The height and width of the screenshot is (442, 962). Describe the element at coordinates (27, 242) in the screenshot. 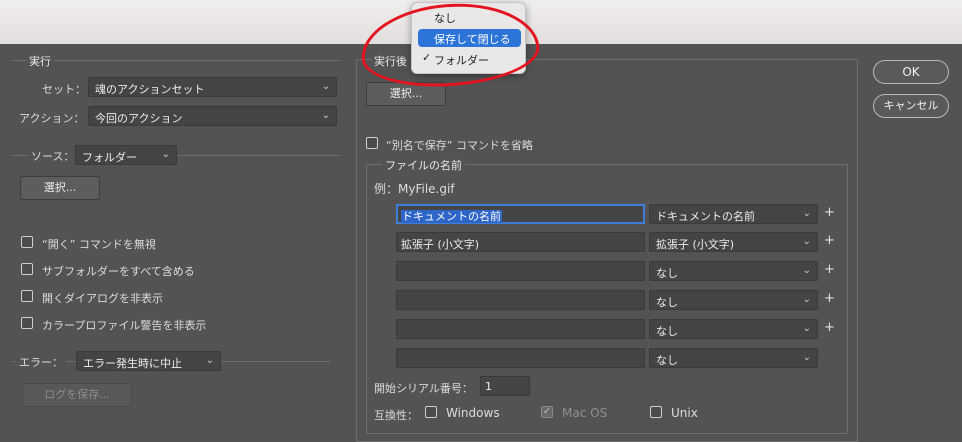

I see `ignore-open-checkbox` at that location.